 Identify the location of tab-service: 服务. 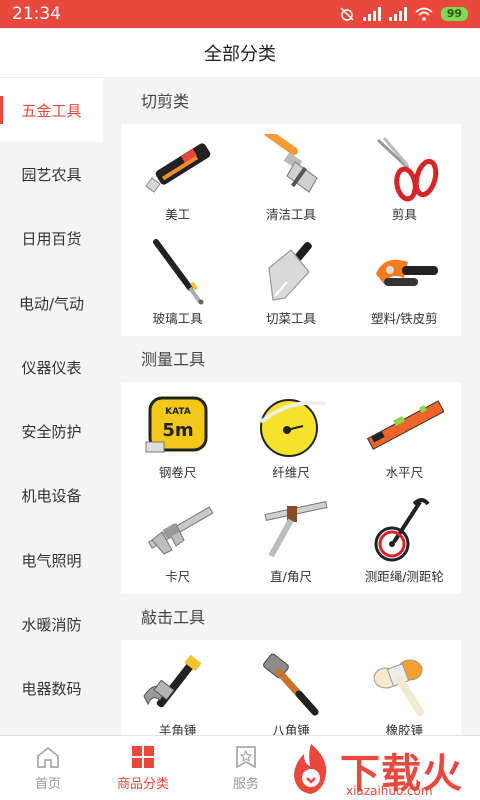
(246, 768).